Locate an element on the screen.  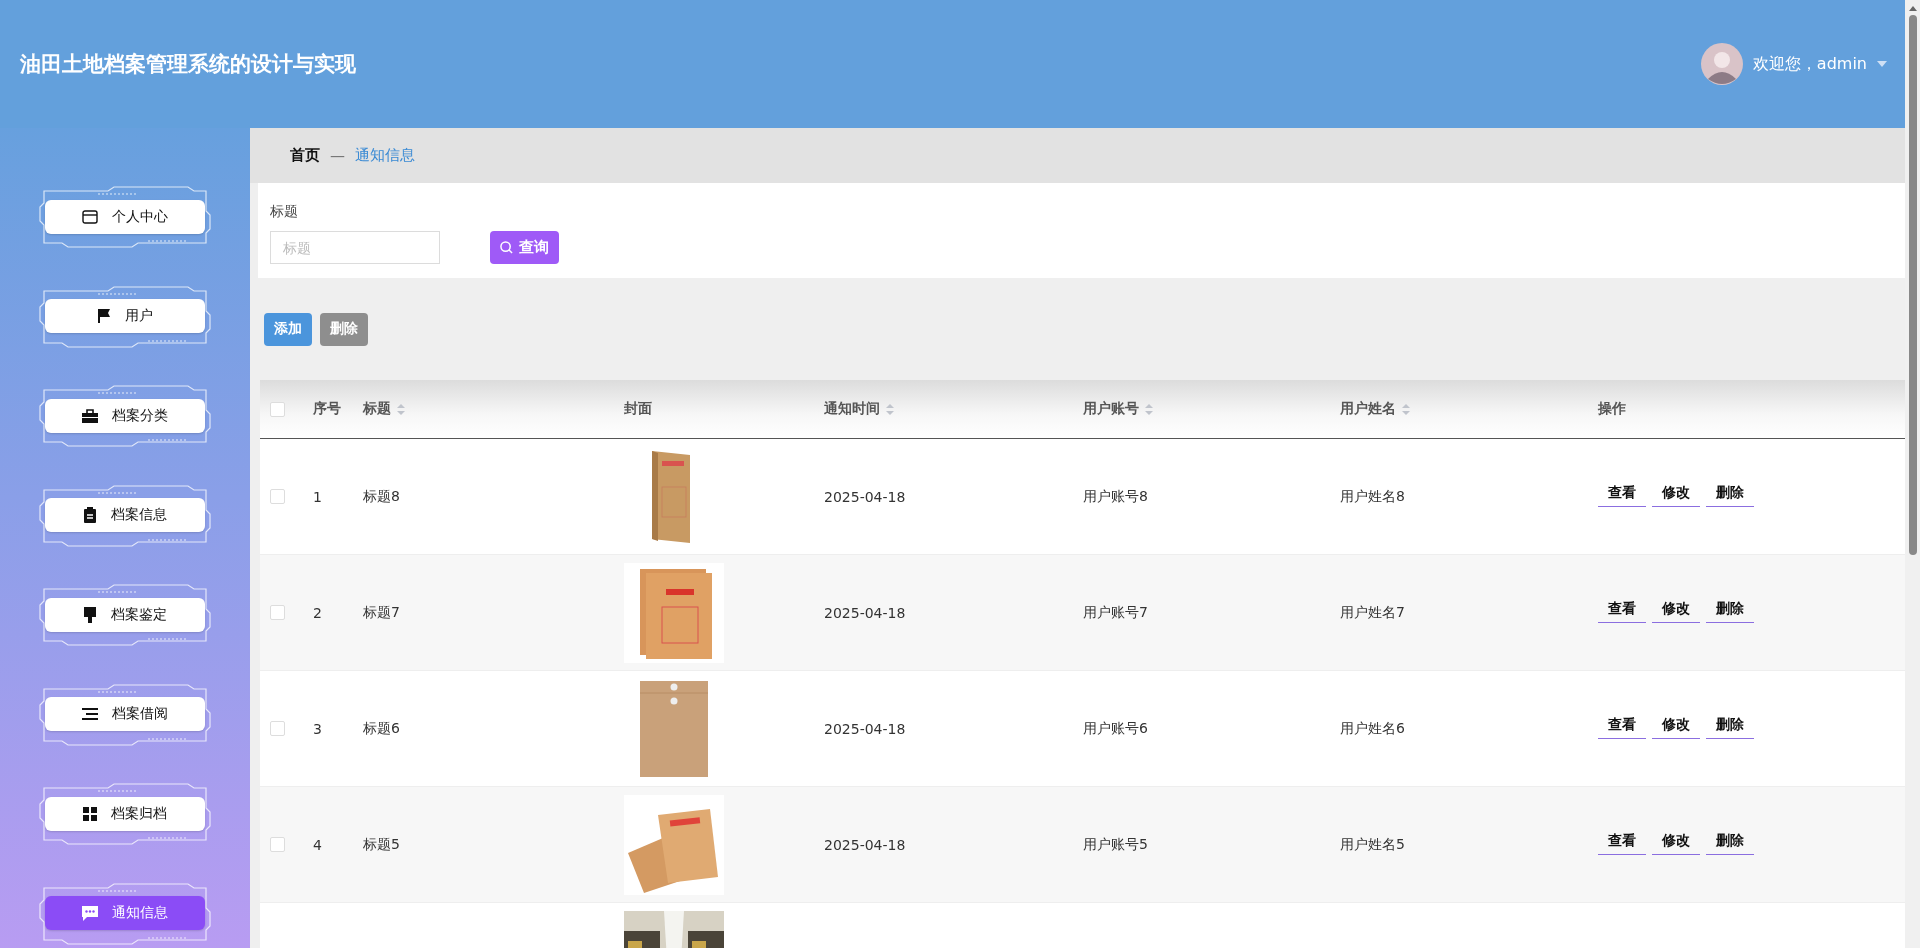
chat-icon is located at coordinates (90, 913).